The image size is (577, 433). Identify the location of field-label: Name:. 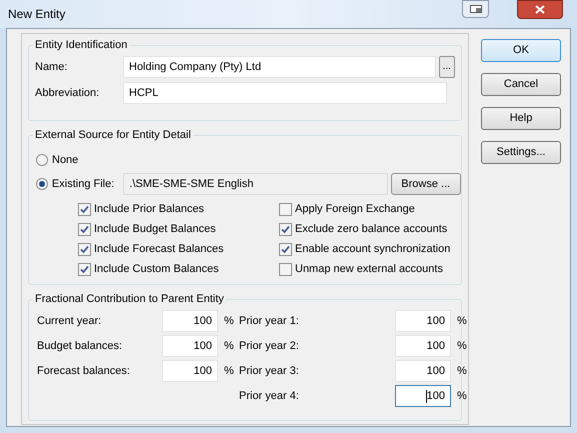
(51, 67).